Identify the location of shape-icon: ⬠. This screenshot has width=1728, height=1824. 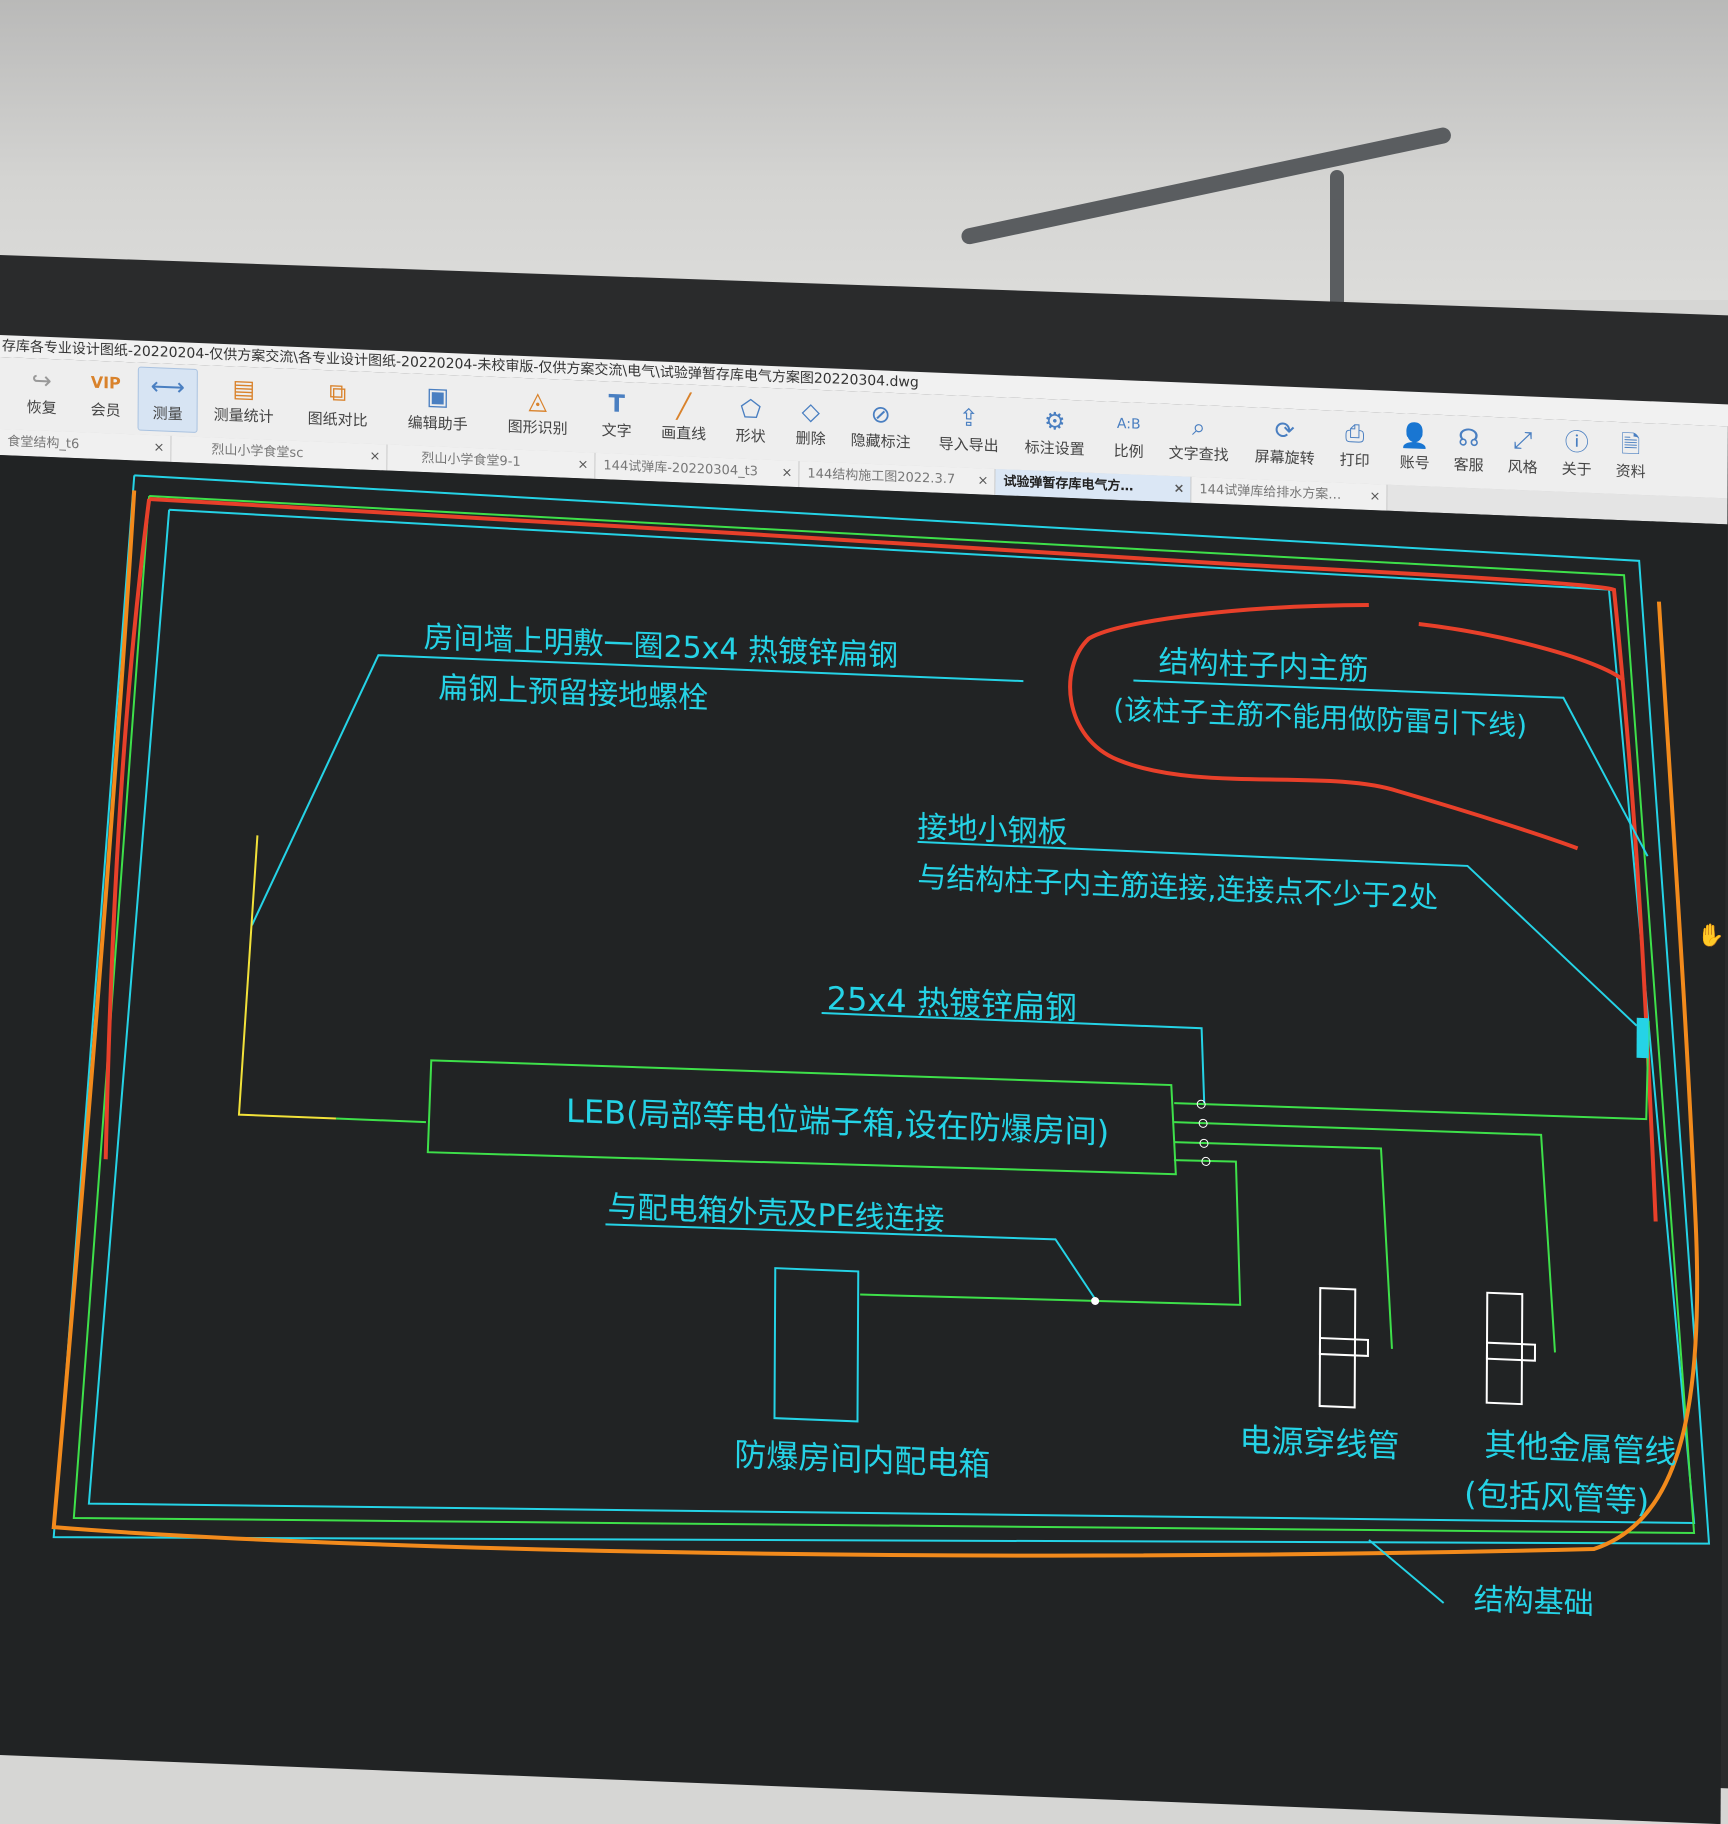
(751, 409).